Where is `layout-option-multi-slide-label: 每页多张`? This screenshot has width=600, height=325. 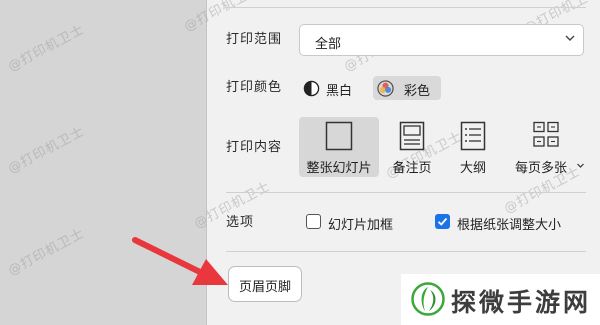 layout-option-multi-slide-label: 每页多张 is located at coordinates (540, 168).